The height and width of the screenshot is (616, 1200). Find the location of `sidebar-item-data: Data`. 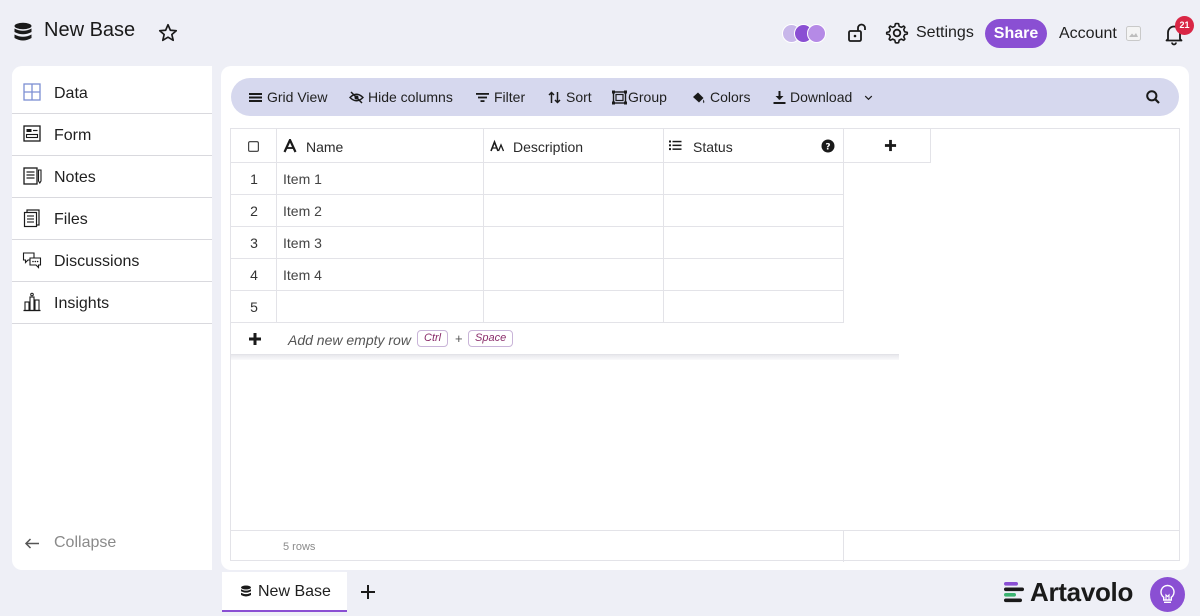

sidebar-item-data: Data is located at coordinates (112, 93).